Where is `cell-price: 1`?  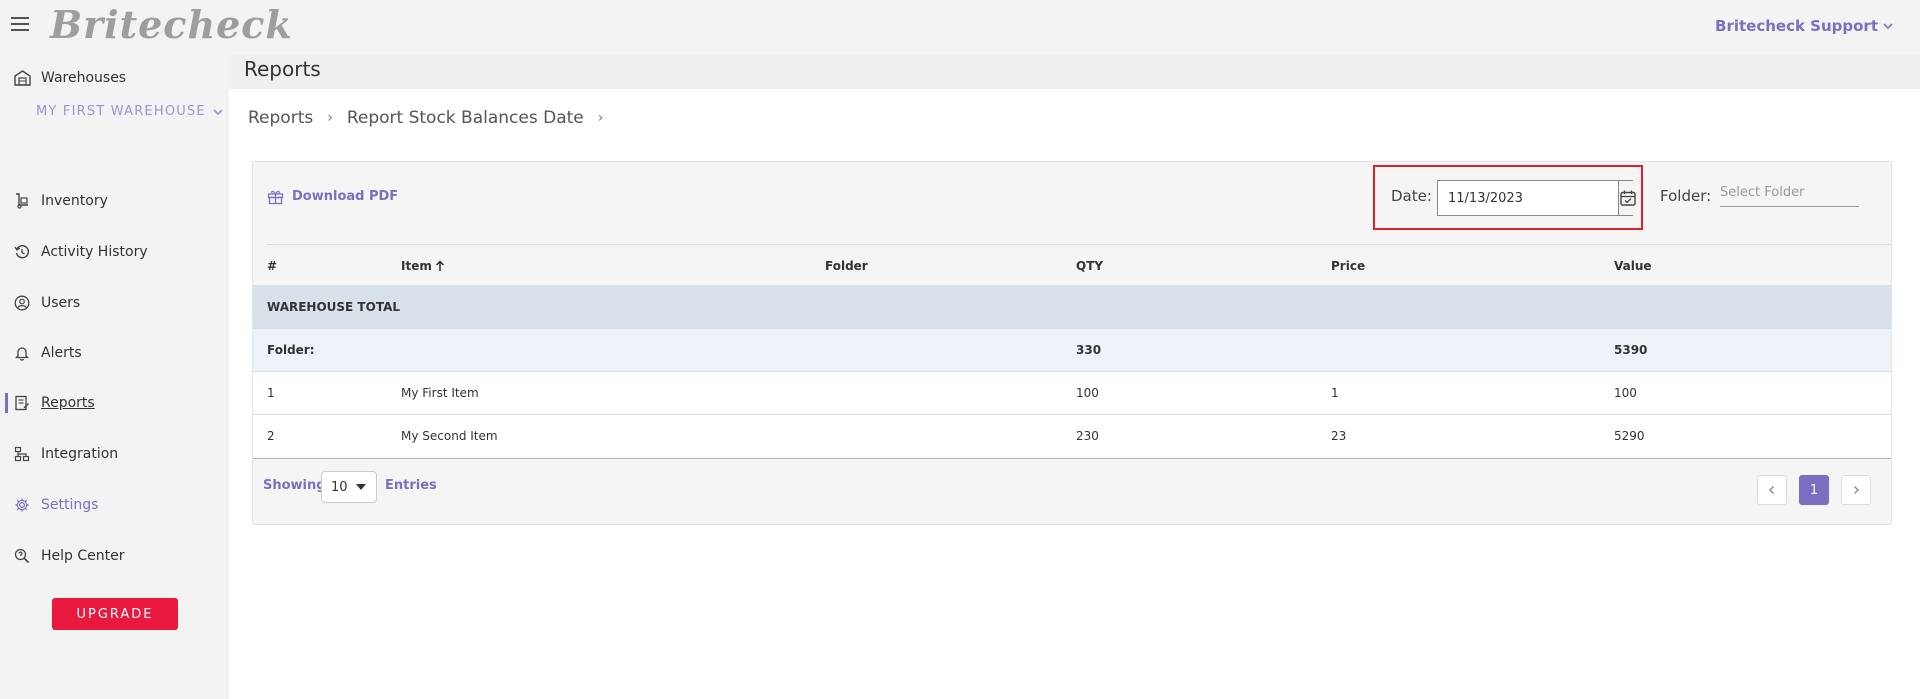
cell-price: 1 is located at coordinates (1335, 393).